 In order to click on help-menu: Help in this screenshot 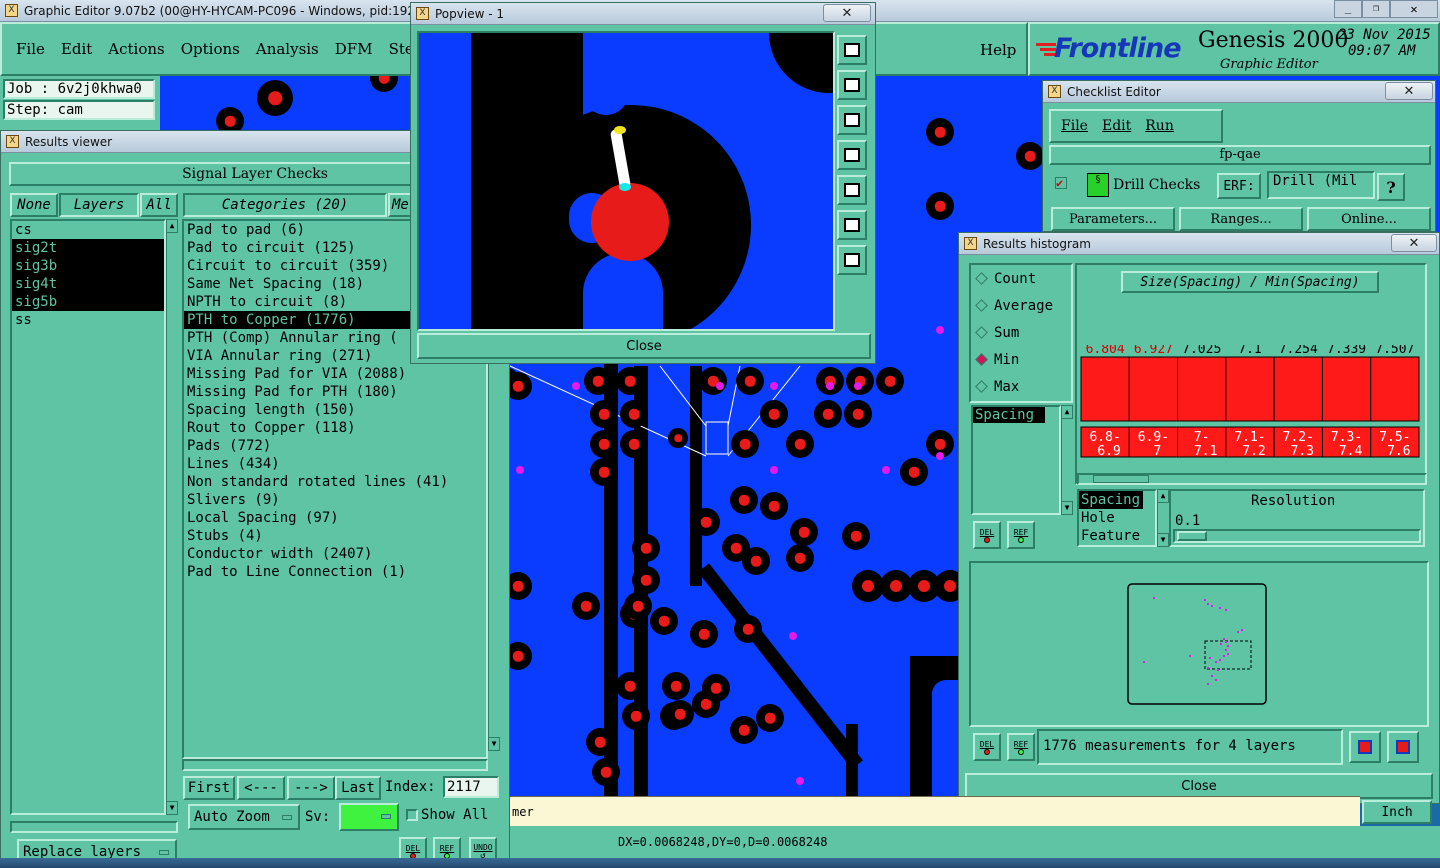, I will do `click(998, 50)`.